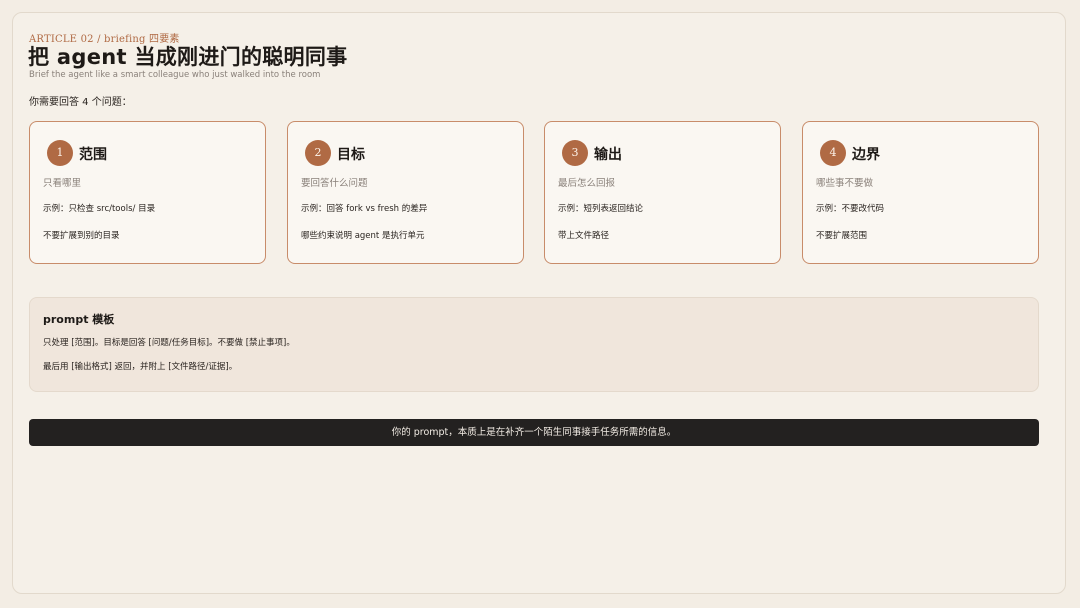 This screenshot has width=1080, height=608. Describe the element at coordinates (169, 343) in the screenshot. I see `template-line: 只处理 [范围]。目标是回答 [问题/任务目标]。不要做 [禁止事项]。` at that location.